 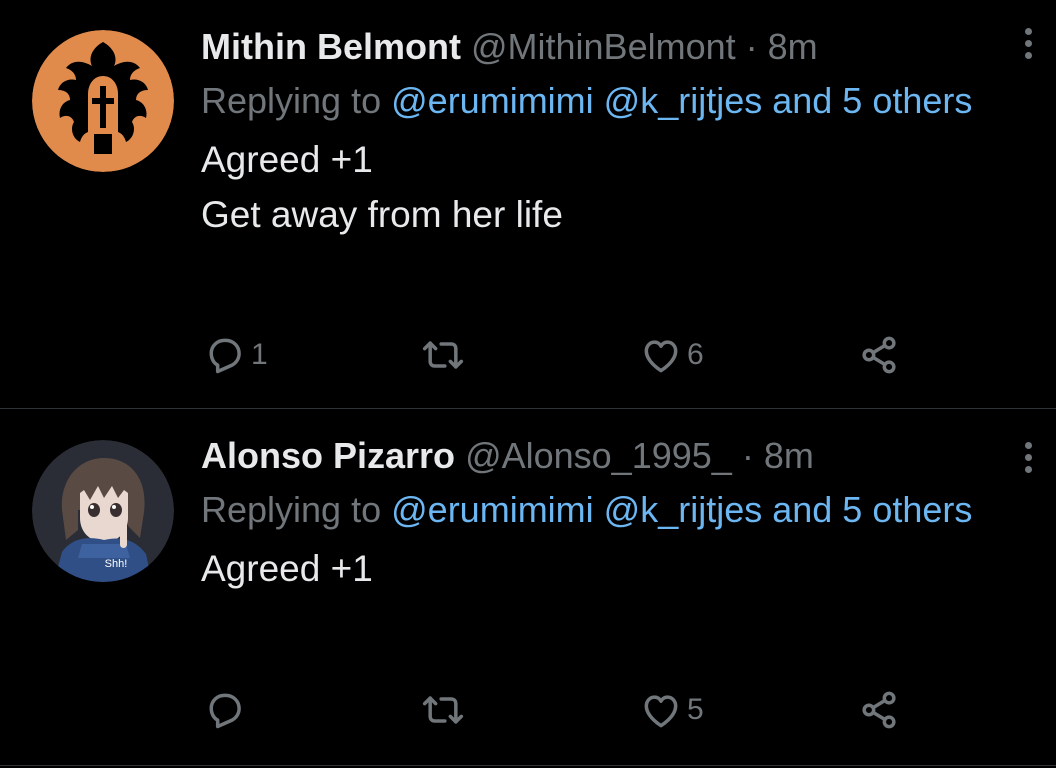 What do you see at coordinates (695, 354) in the screenshot?
I see `like-count: 6` at bounding box center [695, 354].